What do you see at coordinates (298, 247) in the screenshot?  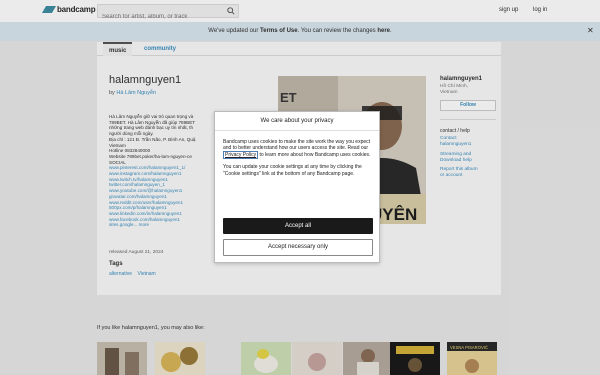 I see `accept-necessary-button: Accept necessary only` at bounding box center [298, 247].